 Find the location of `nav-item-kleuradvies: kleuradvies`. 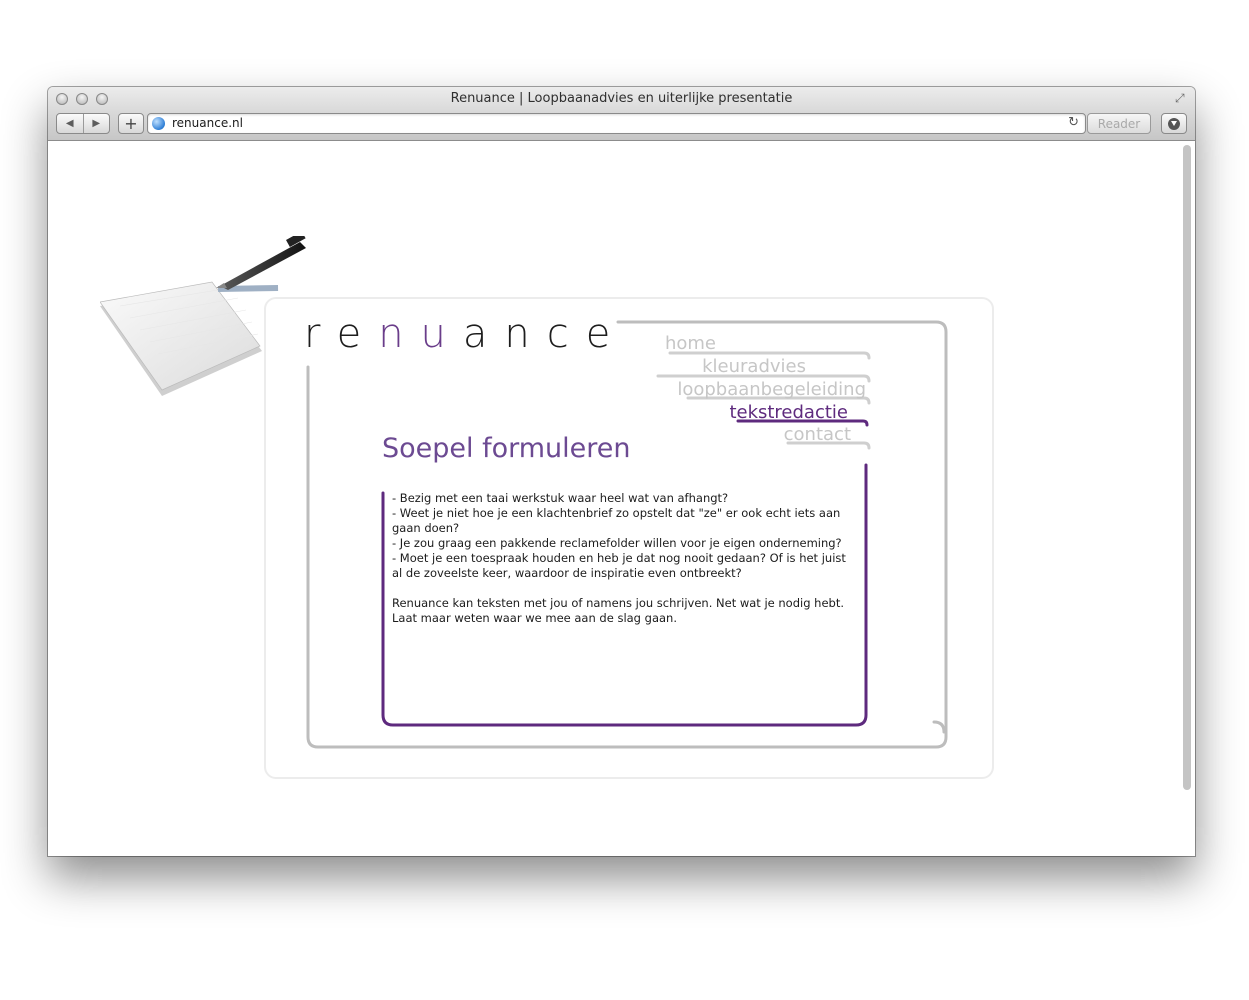

nav-item-kleuradvies: kleuradvies is located at coordinates (754, 366).